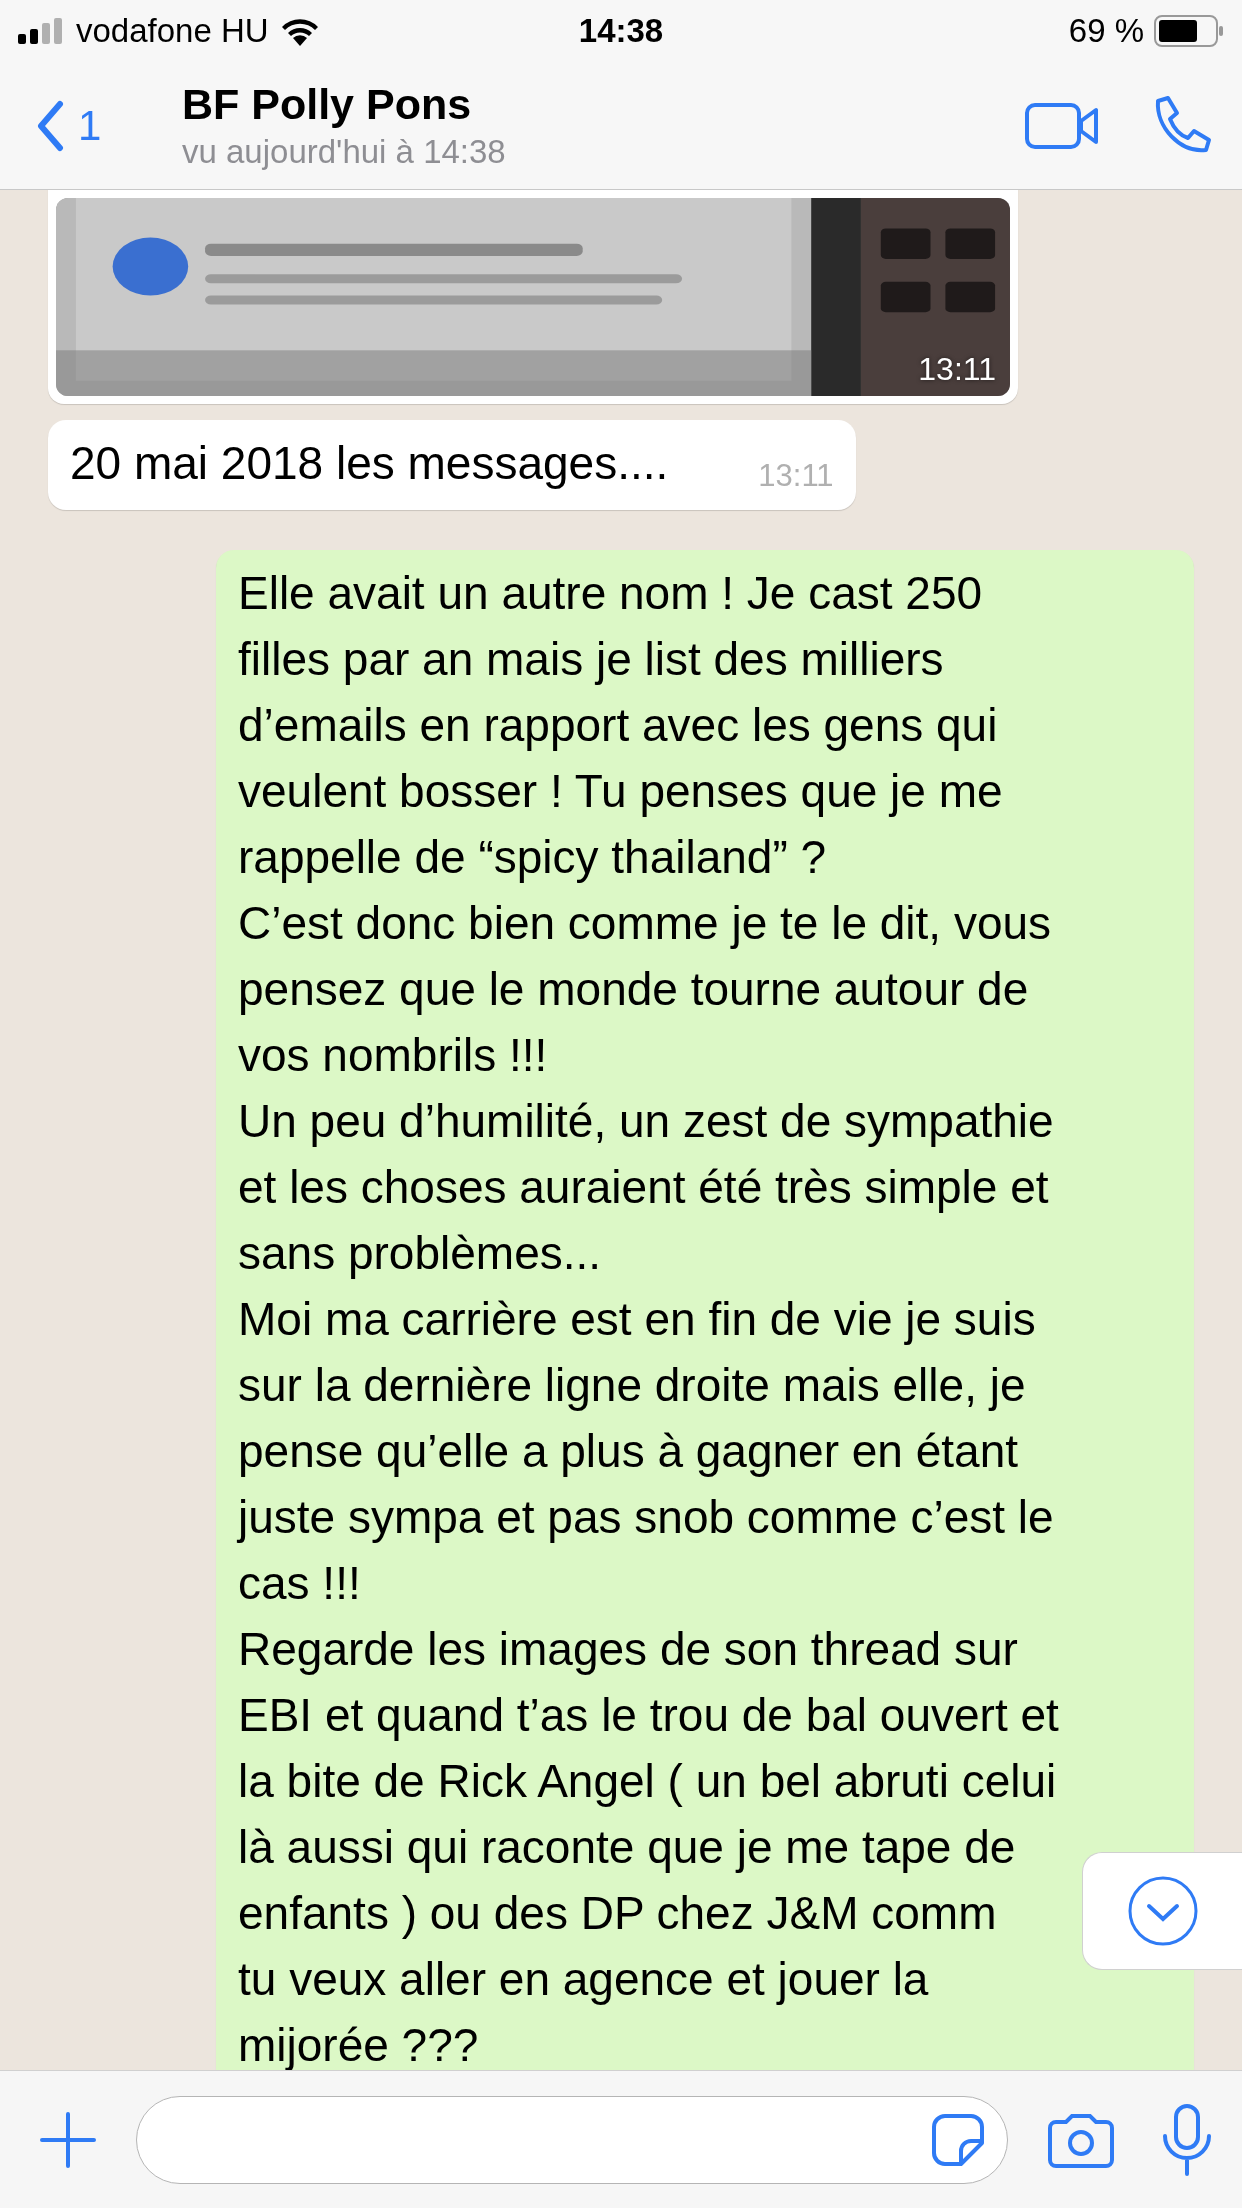 This screenshot has width=1242, height=2208. I want to click on message-text: C’est donc bien comme je te le dit, vous, so click(645, 923).